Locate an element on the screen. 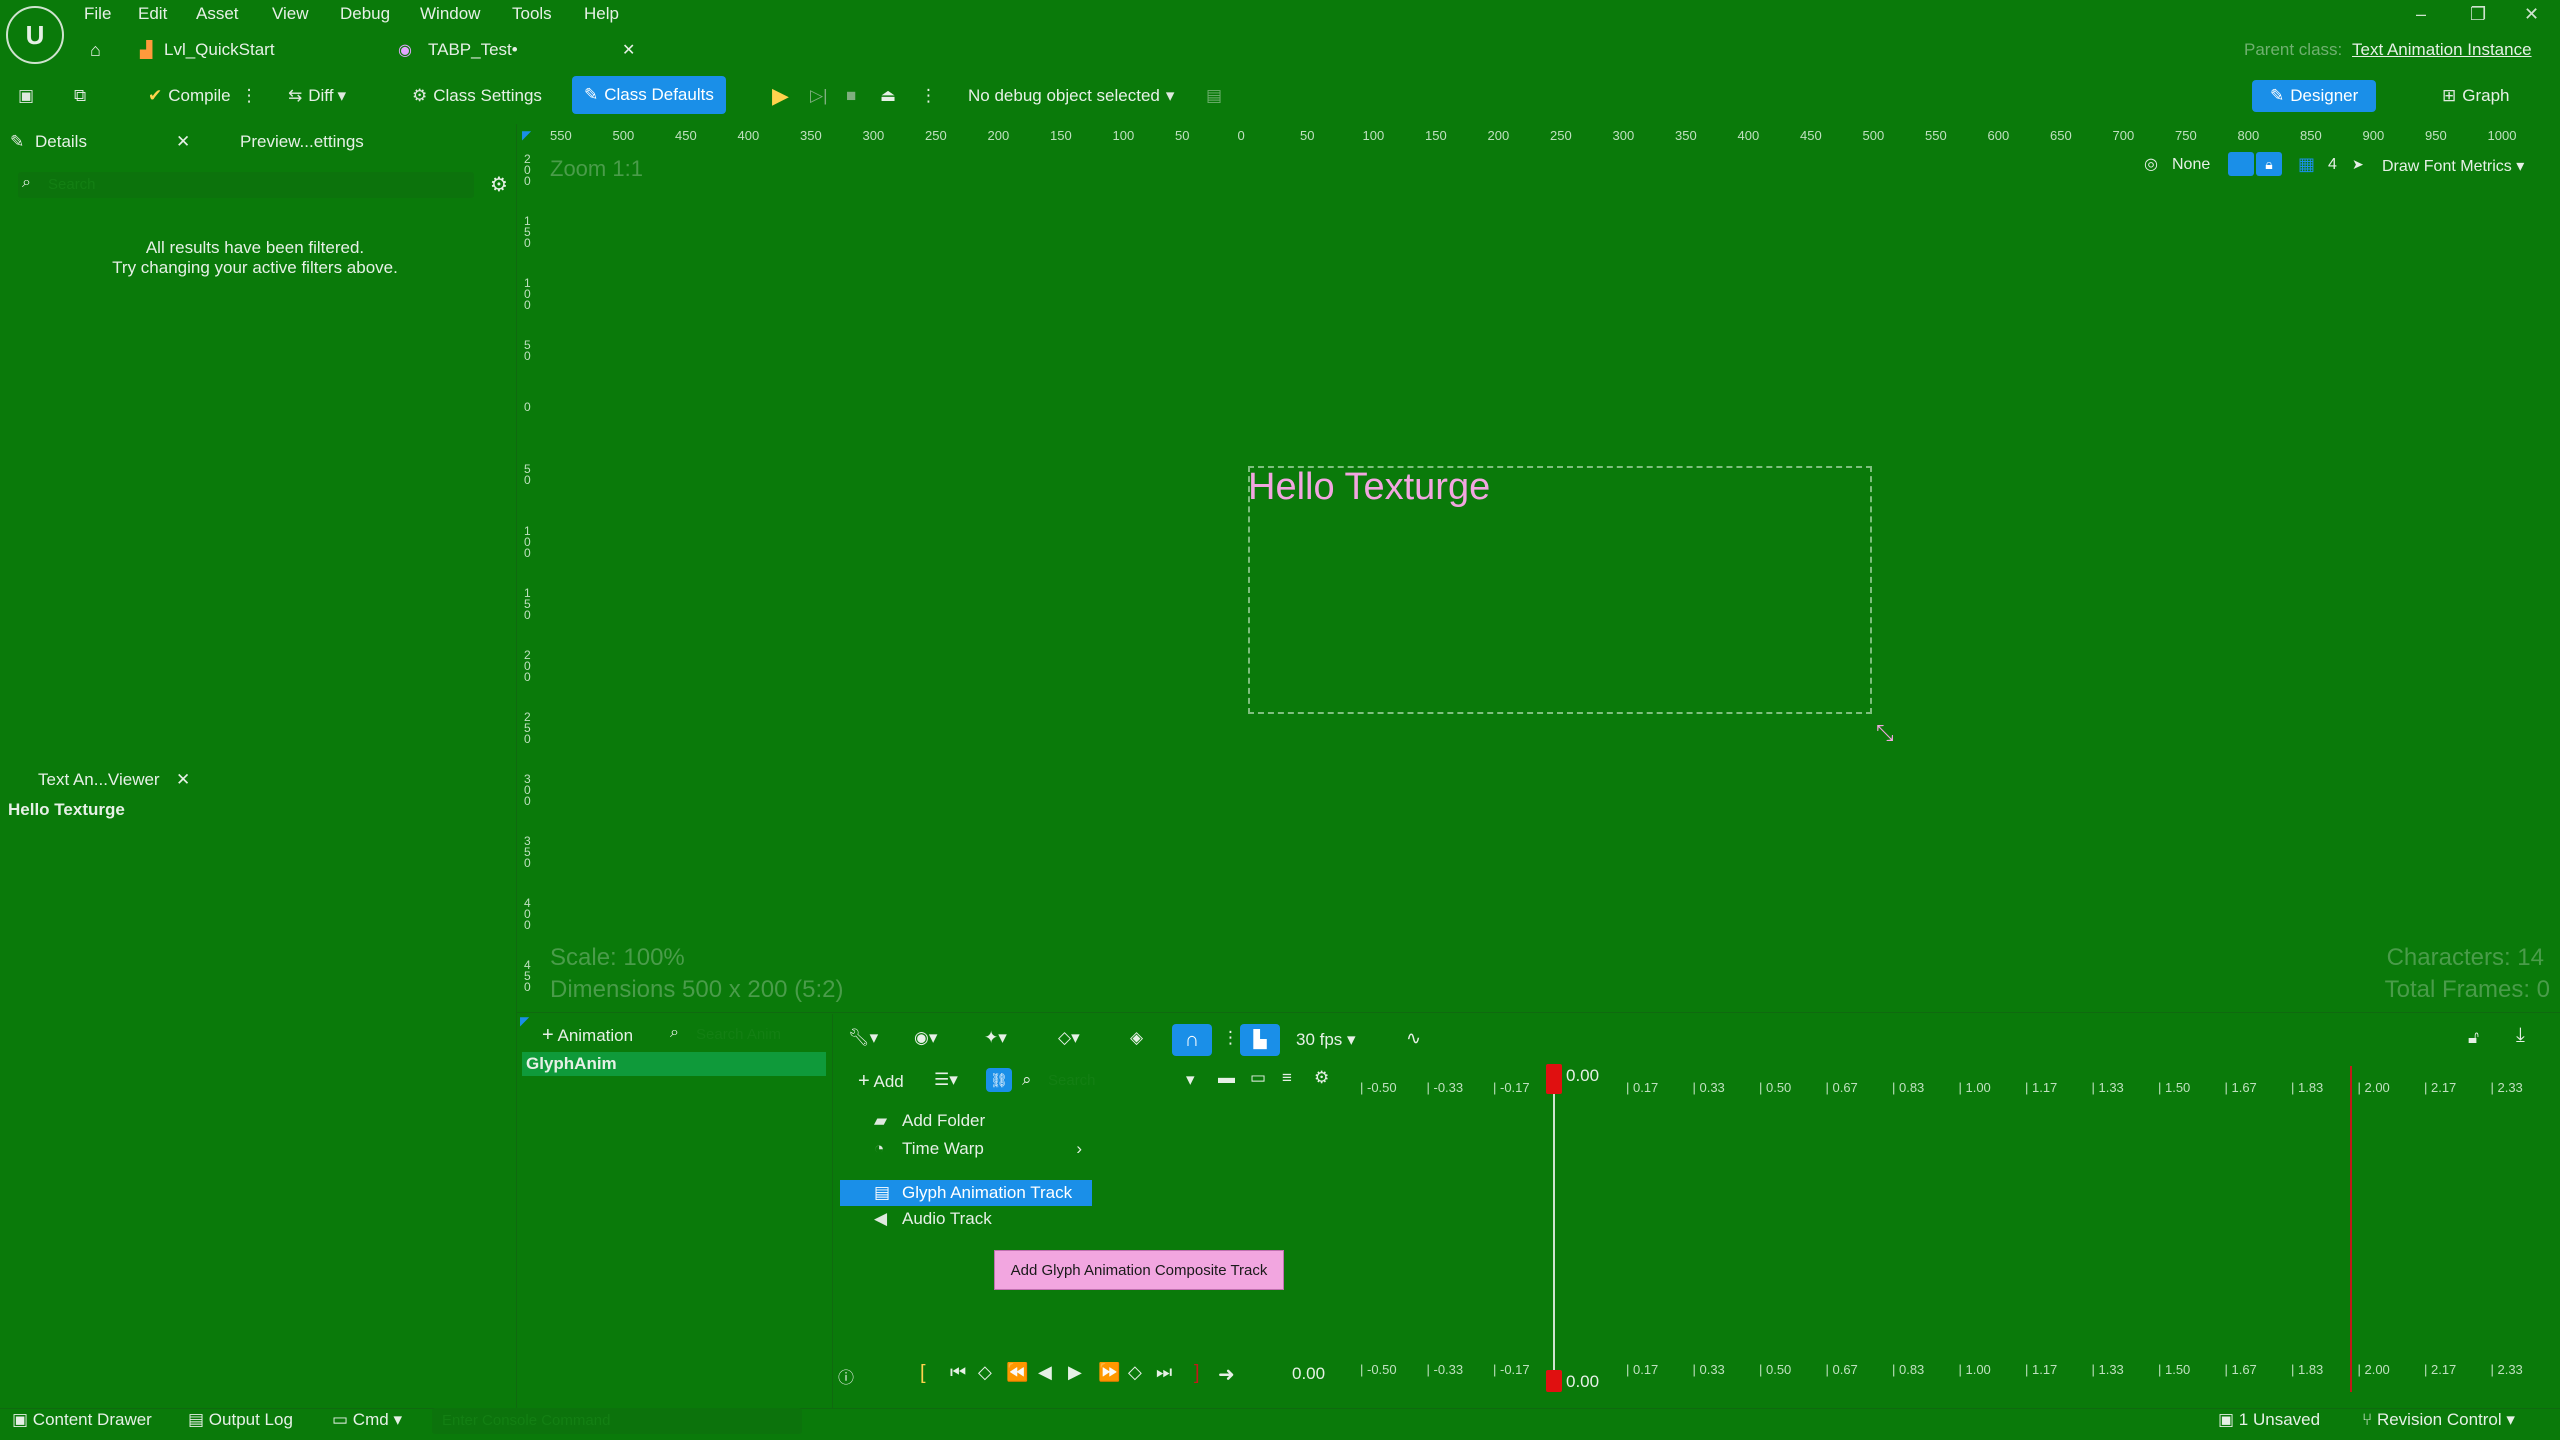 This screenshot has width=2560, height=1440. draw-font-metrics-dropdown: Draw Font Metrics ▾ is located at coordinates (2453, 166).